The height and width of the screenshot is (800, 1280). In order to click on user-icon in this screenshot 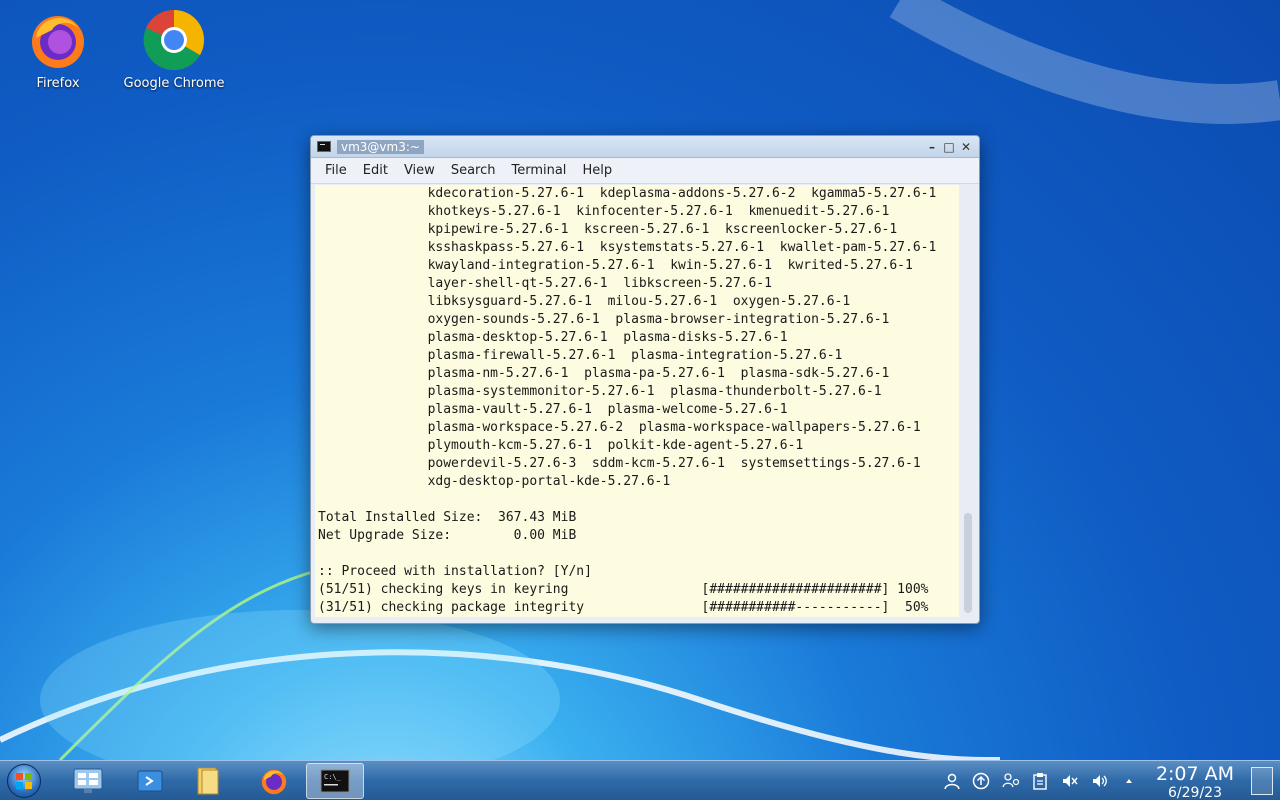, I will do `click(952, 781)`.